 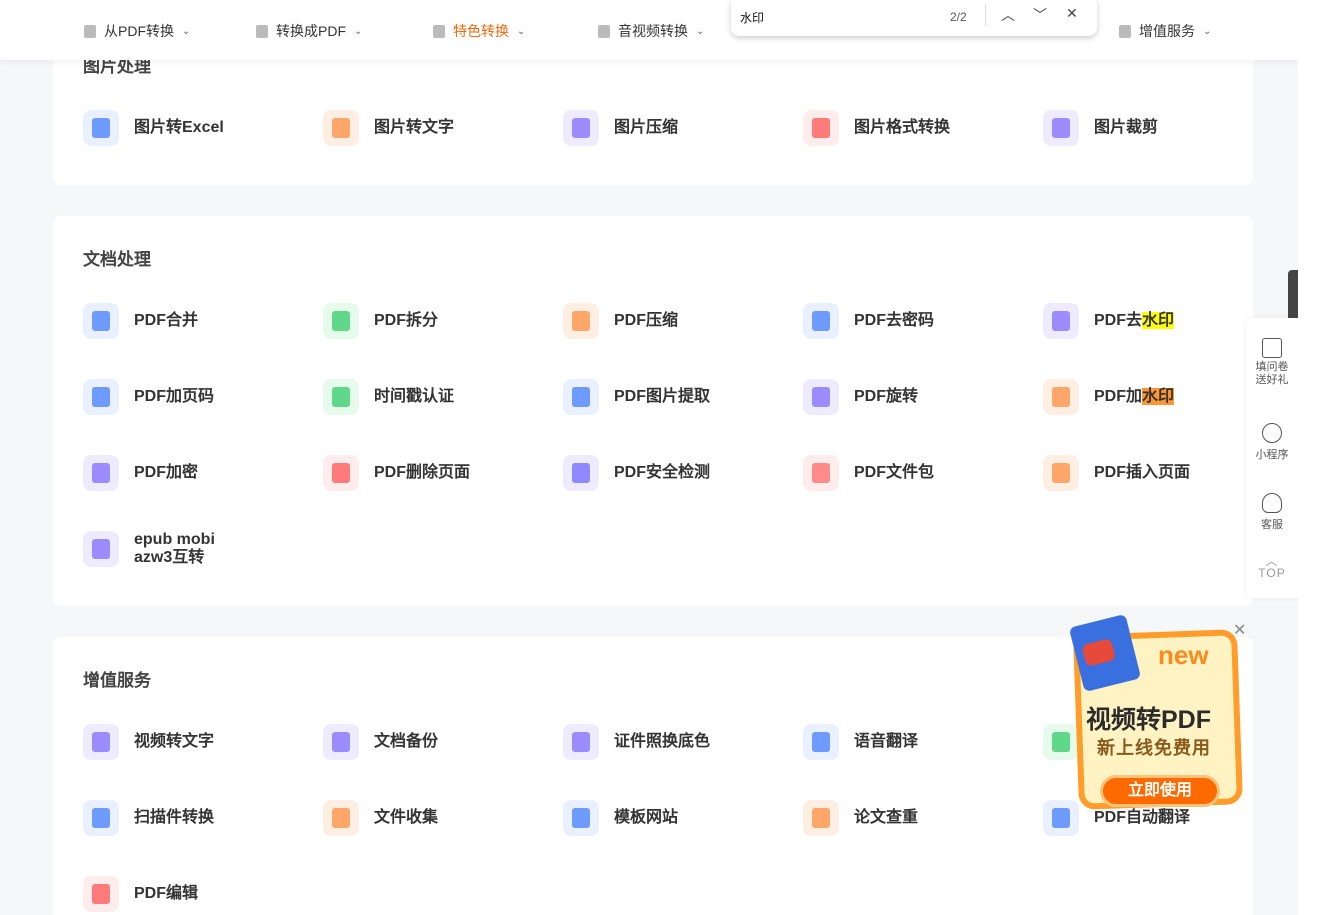 I want to click on ebook-convert-icon, so click(x=101, y=549).